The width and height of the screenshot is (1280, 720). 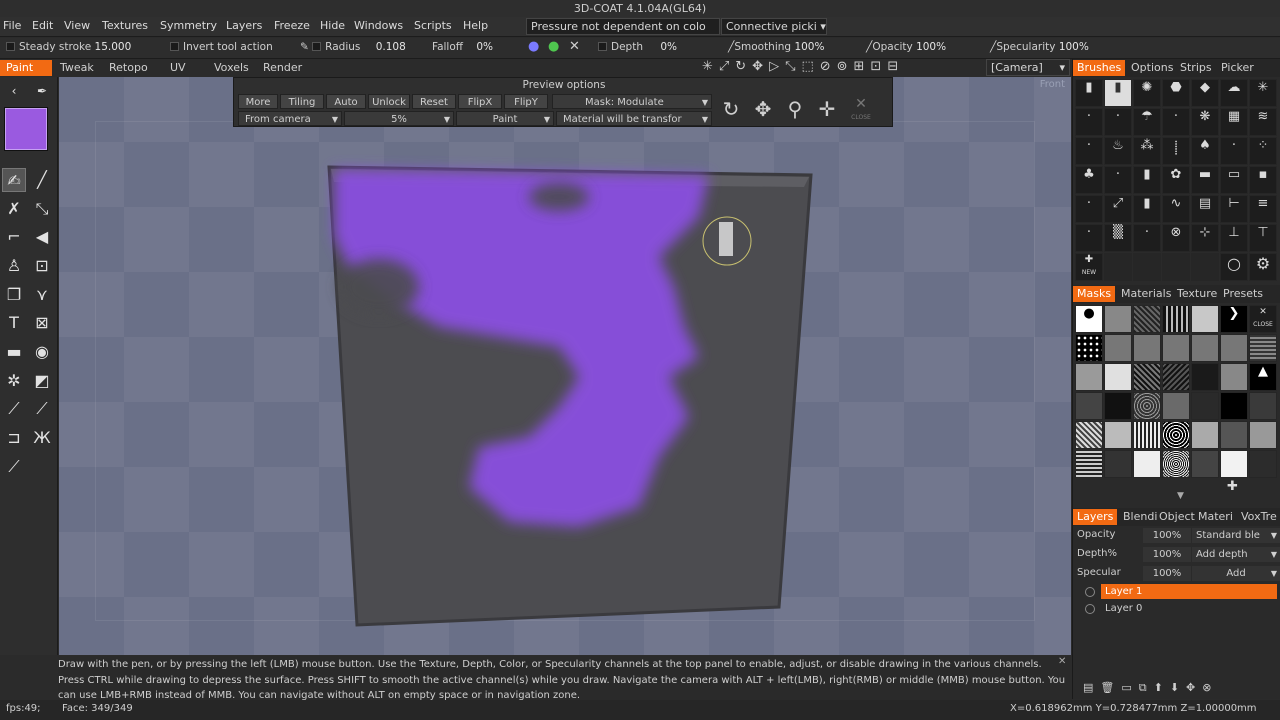 What do you see at coordinates (484, 47) in the screenshot?
I see `falloff-value: 0%` at bounding box center [484, 47].